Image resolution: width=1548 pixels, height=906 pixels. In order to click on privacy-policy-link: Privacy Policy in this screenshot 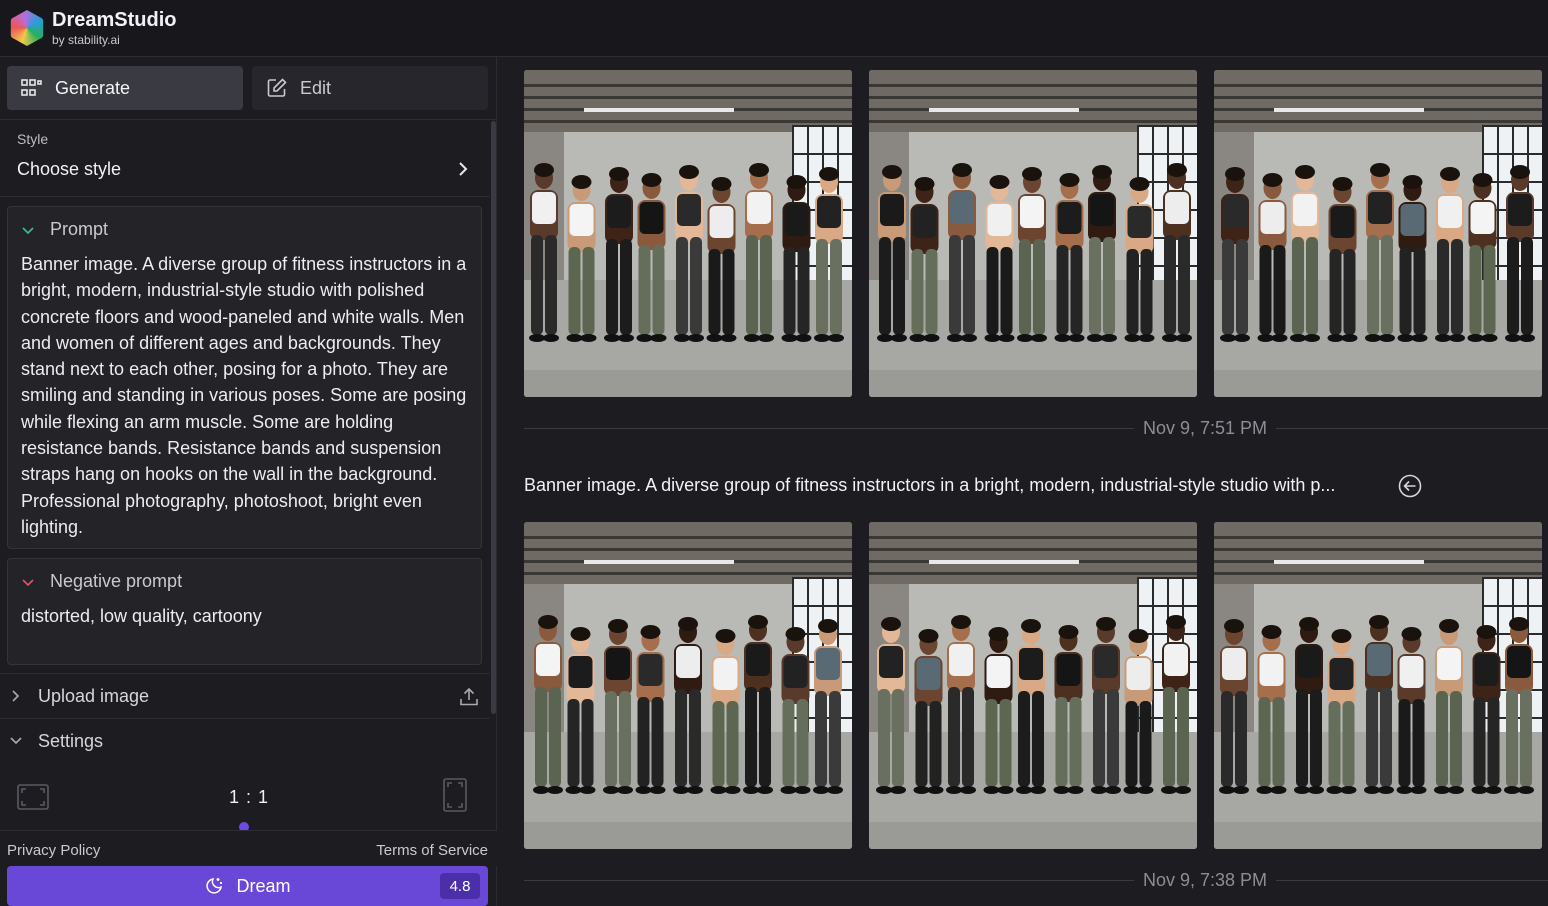, I will do `click(53, 850)`.